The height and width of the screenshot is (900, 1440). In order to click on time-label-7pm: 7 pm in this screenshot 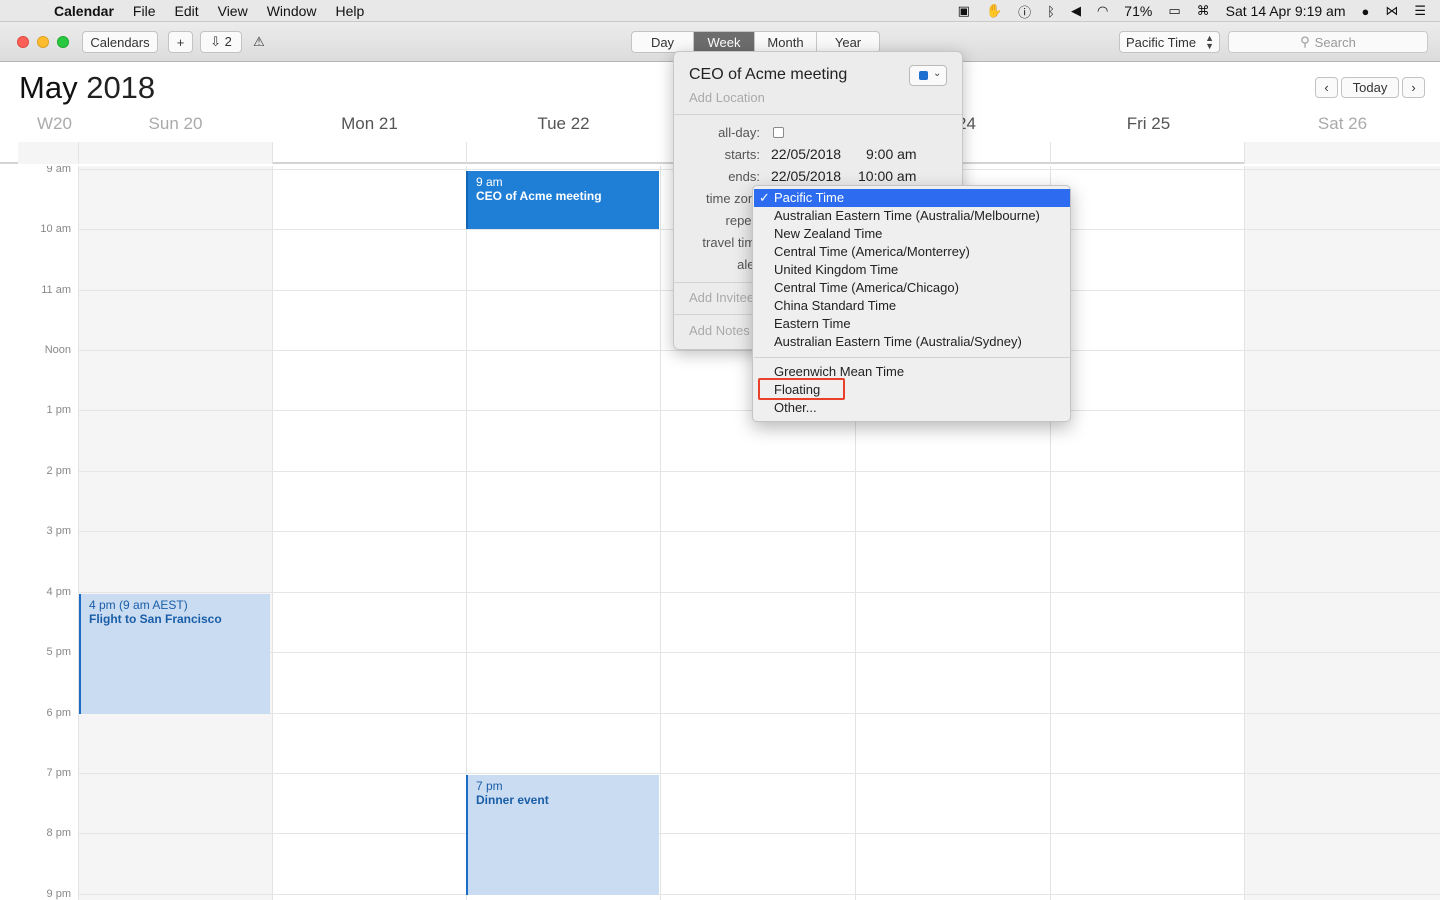, I will do `click(58, 773)`.